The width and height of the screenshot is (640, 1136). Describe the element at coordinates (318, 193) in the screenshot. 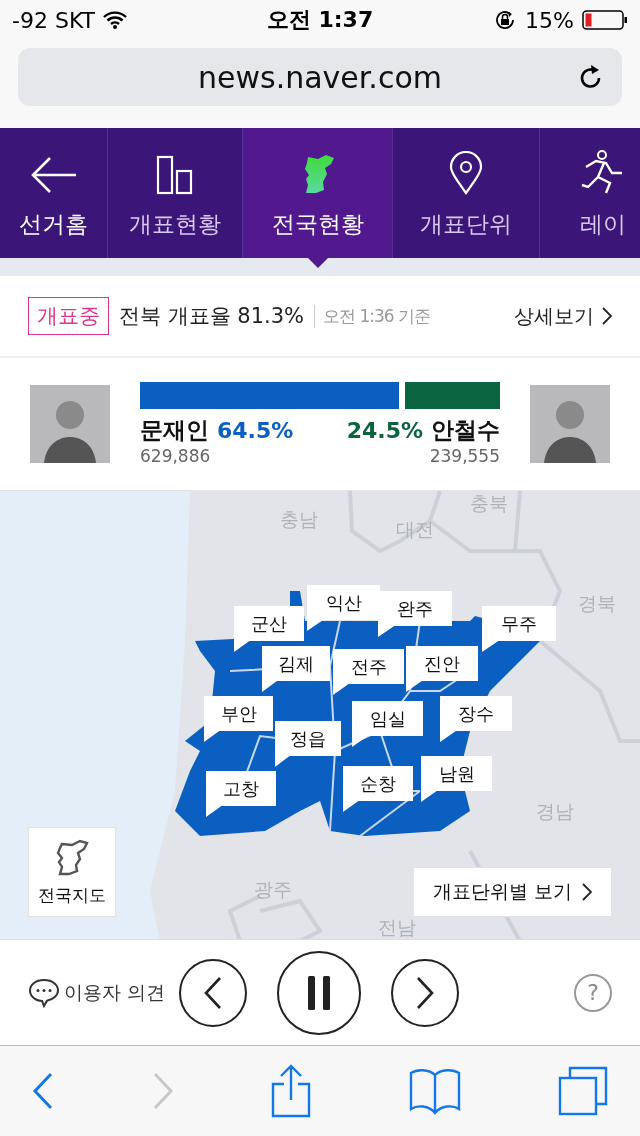

I see `nav-tab: 전국현황` at that location.